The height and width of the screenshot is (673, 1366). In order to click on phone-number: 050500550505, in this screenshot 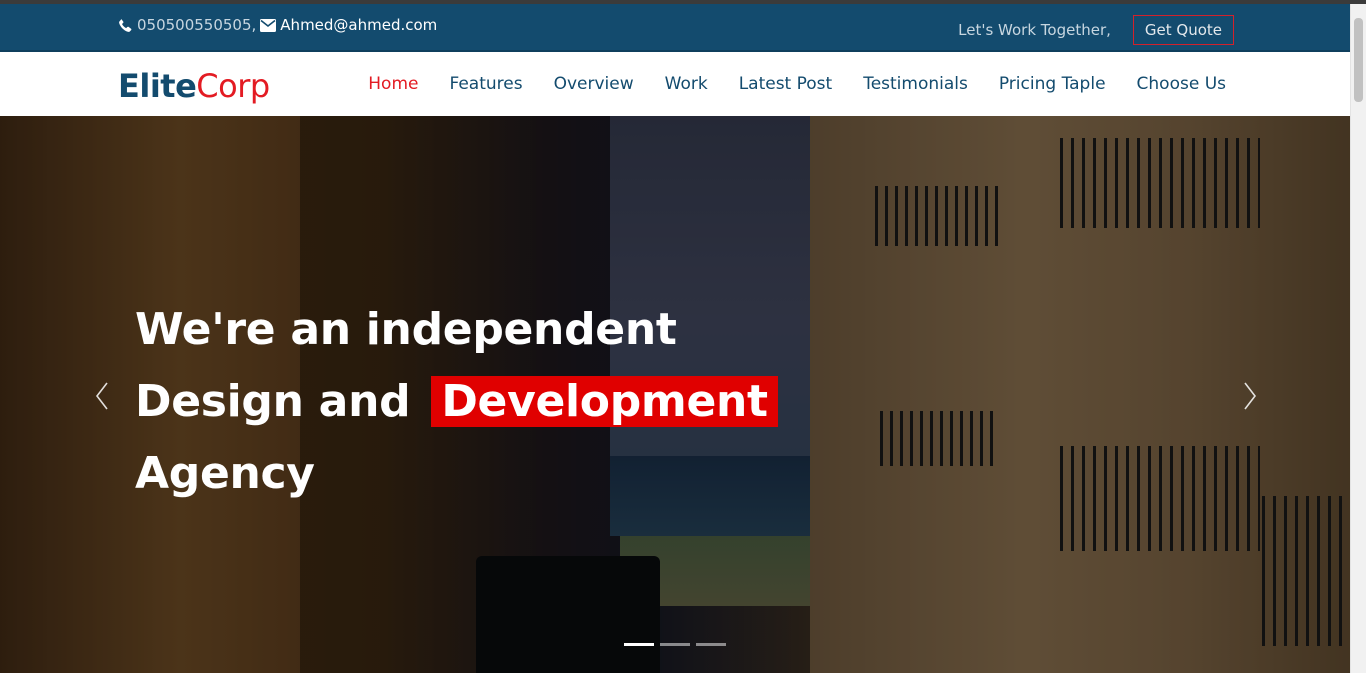, I will do `click(196, 25)`.